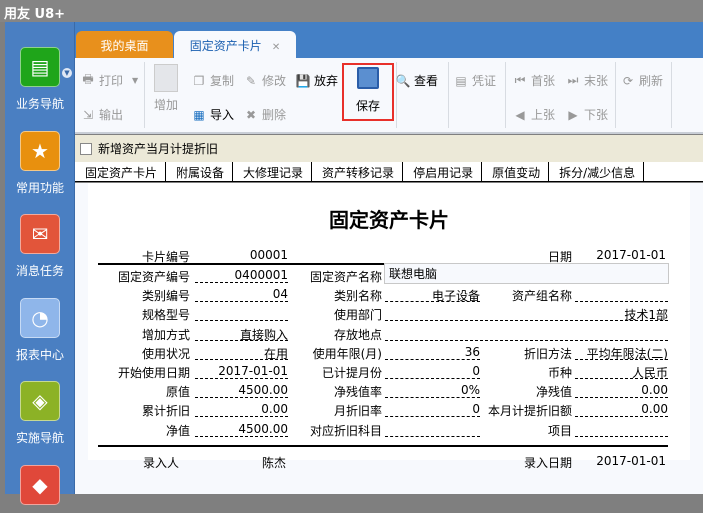 Image resolution: width=703 pixels, height=513 pixels. I want to click on print-button: 🖶 打印 ▼, so click(109, 80).